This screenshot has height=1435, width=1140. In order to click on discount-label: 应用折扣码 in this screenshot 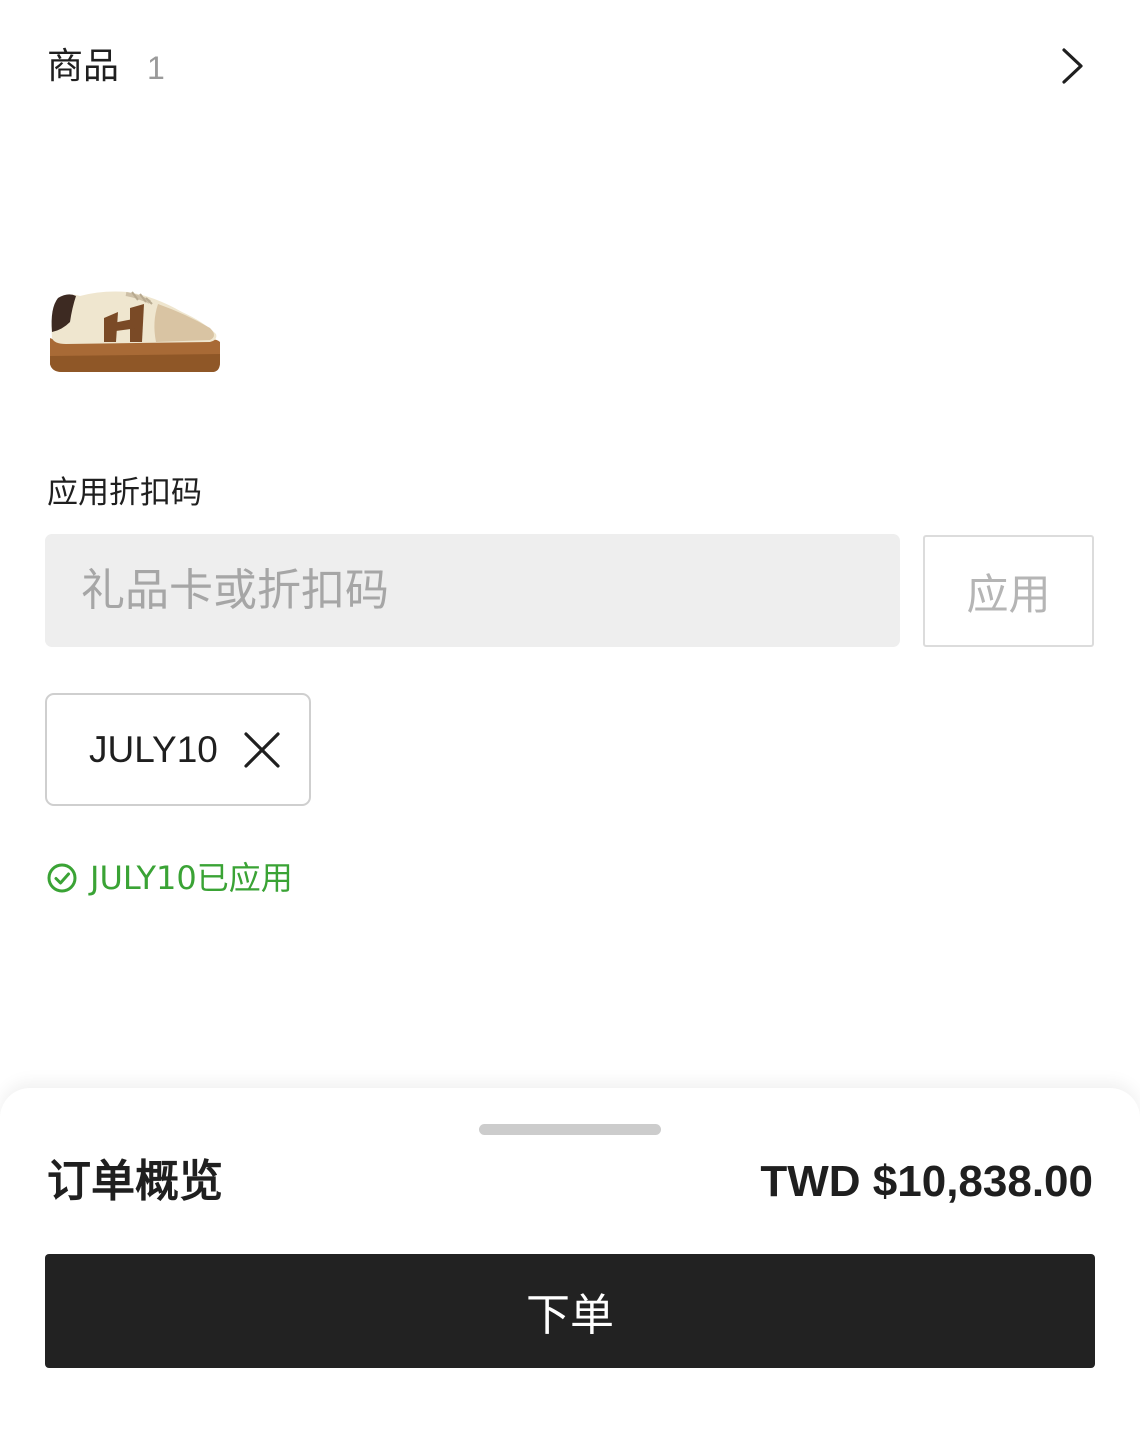, I will do `click(124, 493)`.